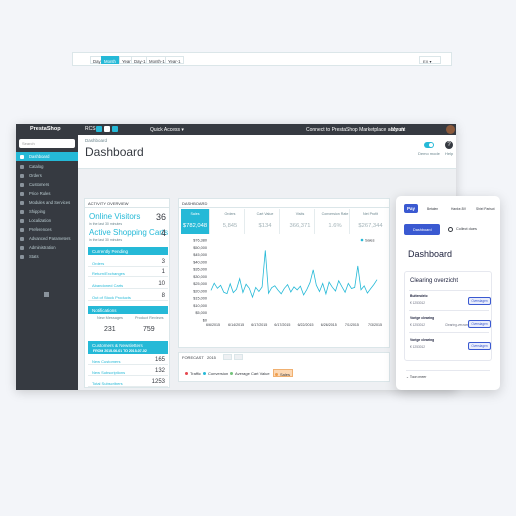  I want to click on sidebar-search-input: Search, so click(47, 143).